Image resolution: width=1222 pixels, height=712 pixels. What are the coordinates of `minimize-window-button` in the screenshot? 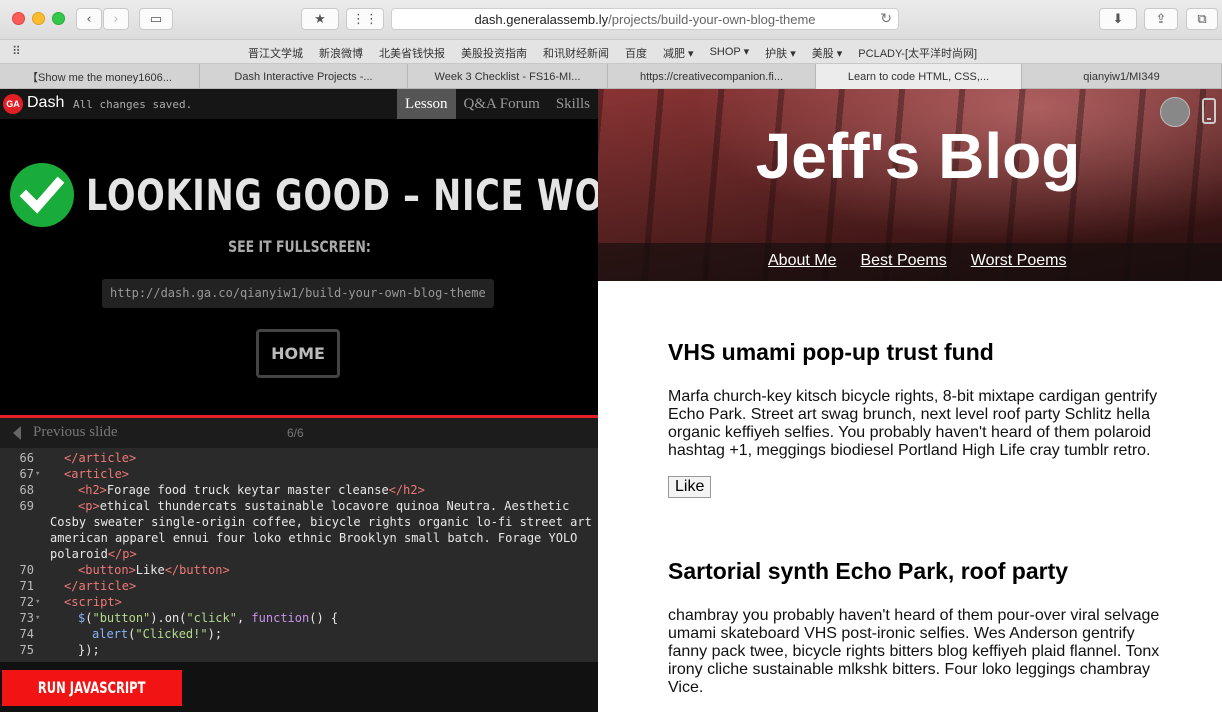 It's located at (38, 18).